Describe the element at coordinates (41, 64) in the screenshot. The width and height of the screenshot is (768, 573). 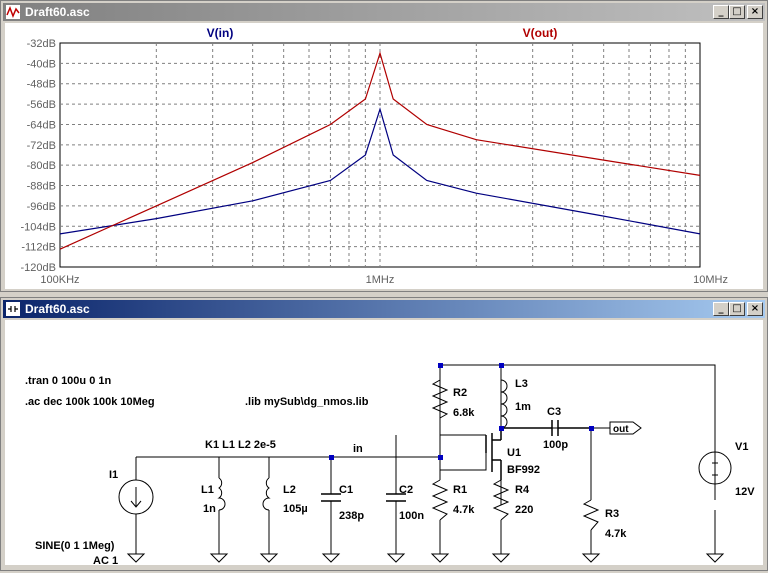
I see `y-tick-label: -40dB` at that location.